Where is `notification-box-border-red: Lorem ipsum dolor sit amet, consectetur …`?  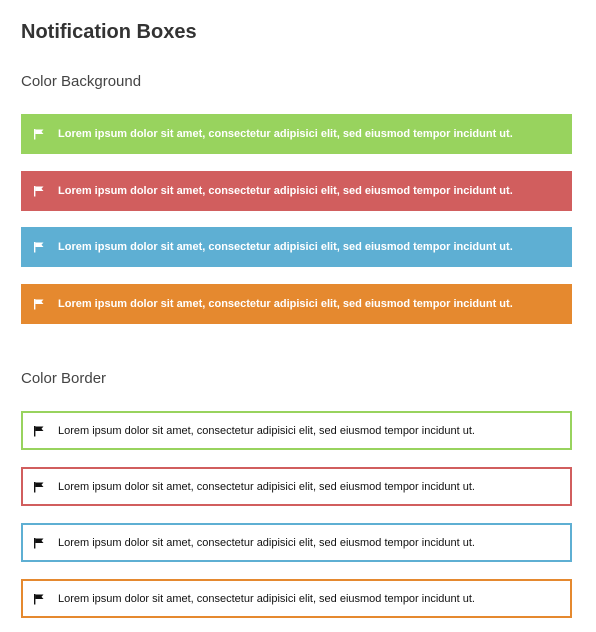 notification-box-border-red: Lorem ipsum dolor sit amet, consectetur … is located at coordinates (296, 486).